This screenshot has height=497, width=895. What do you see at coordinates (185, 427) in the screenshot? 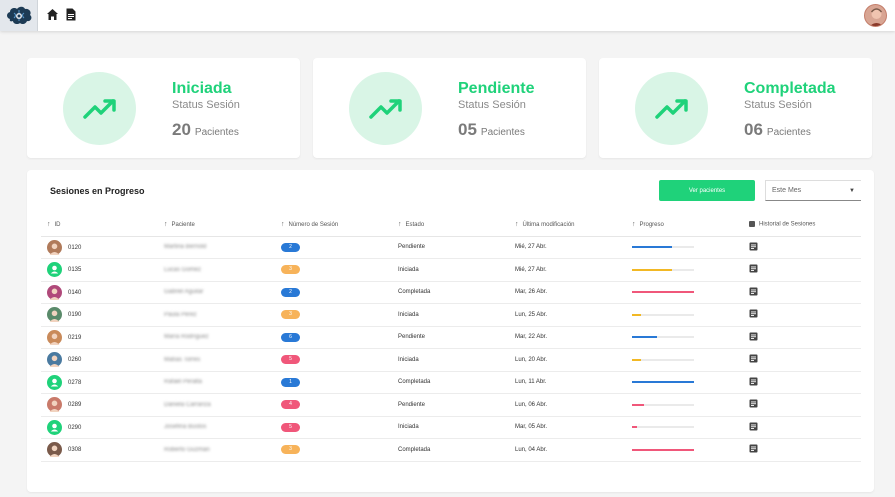
I see `patient-name: Josefina Bustos` at bounding box center [185, 427].